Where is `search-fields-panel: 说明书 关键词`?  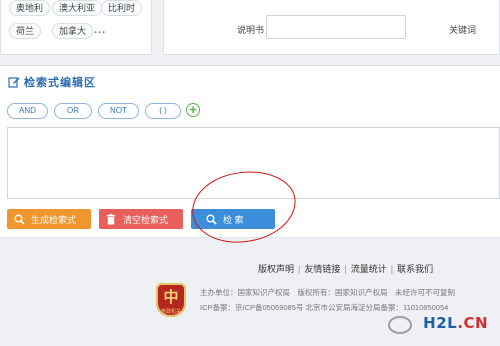 search-fields-panel: 说明书 关键词 is located at coordinates (331, 27).